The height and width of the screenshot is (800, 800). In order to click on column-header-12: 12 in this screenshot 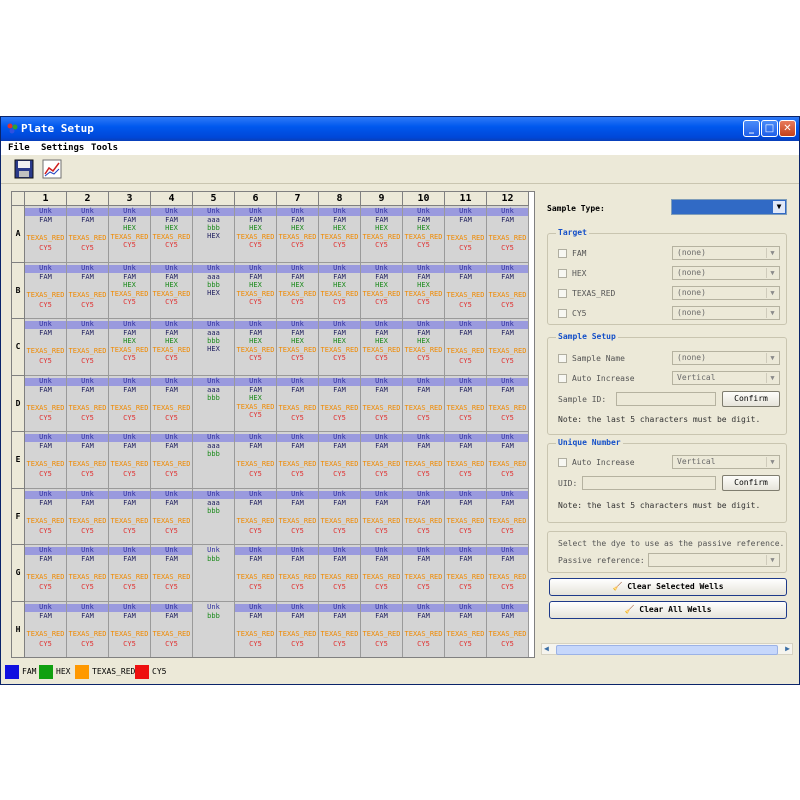, I will do `click(508, 199)`.